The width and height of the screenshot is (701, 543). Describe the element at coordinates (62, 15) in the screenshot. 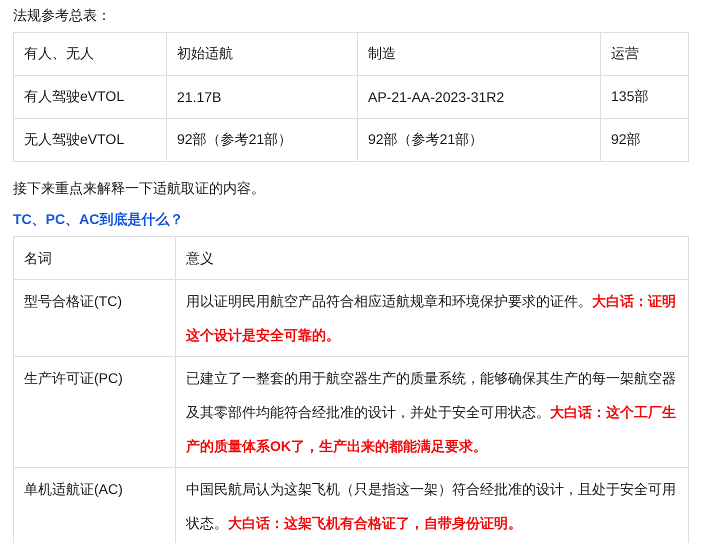

I see `intro-text: 法规参考总表：` at that location.